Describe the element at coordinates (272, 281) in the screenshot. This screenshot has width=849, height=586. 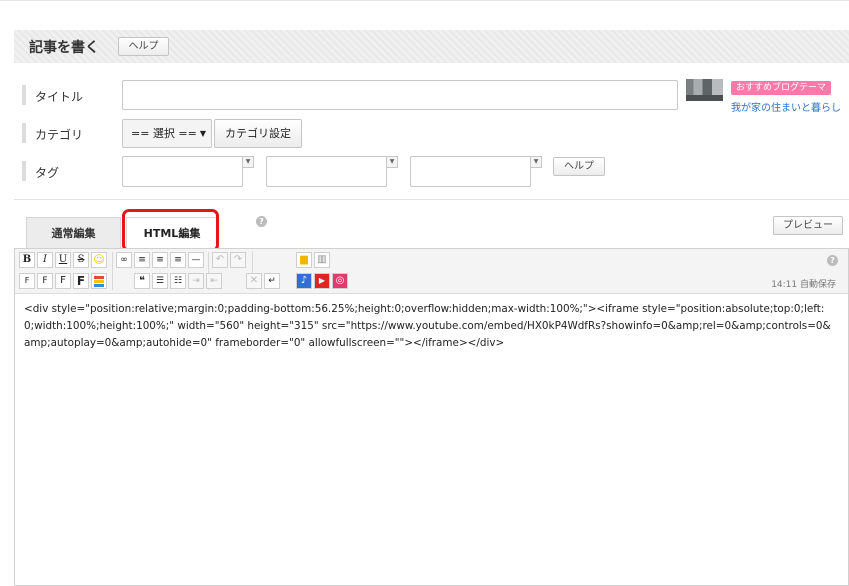
I see `auto-linebreak-icon: ↵` at that location.